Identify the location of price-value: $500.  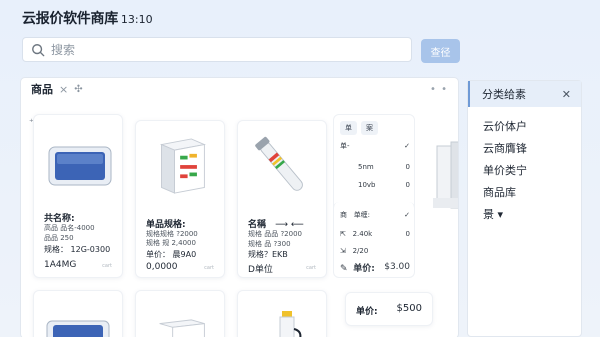
(409, 308).